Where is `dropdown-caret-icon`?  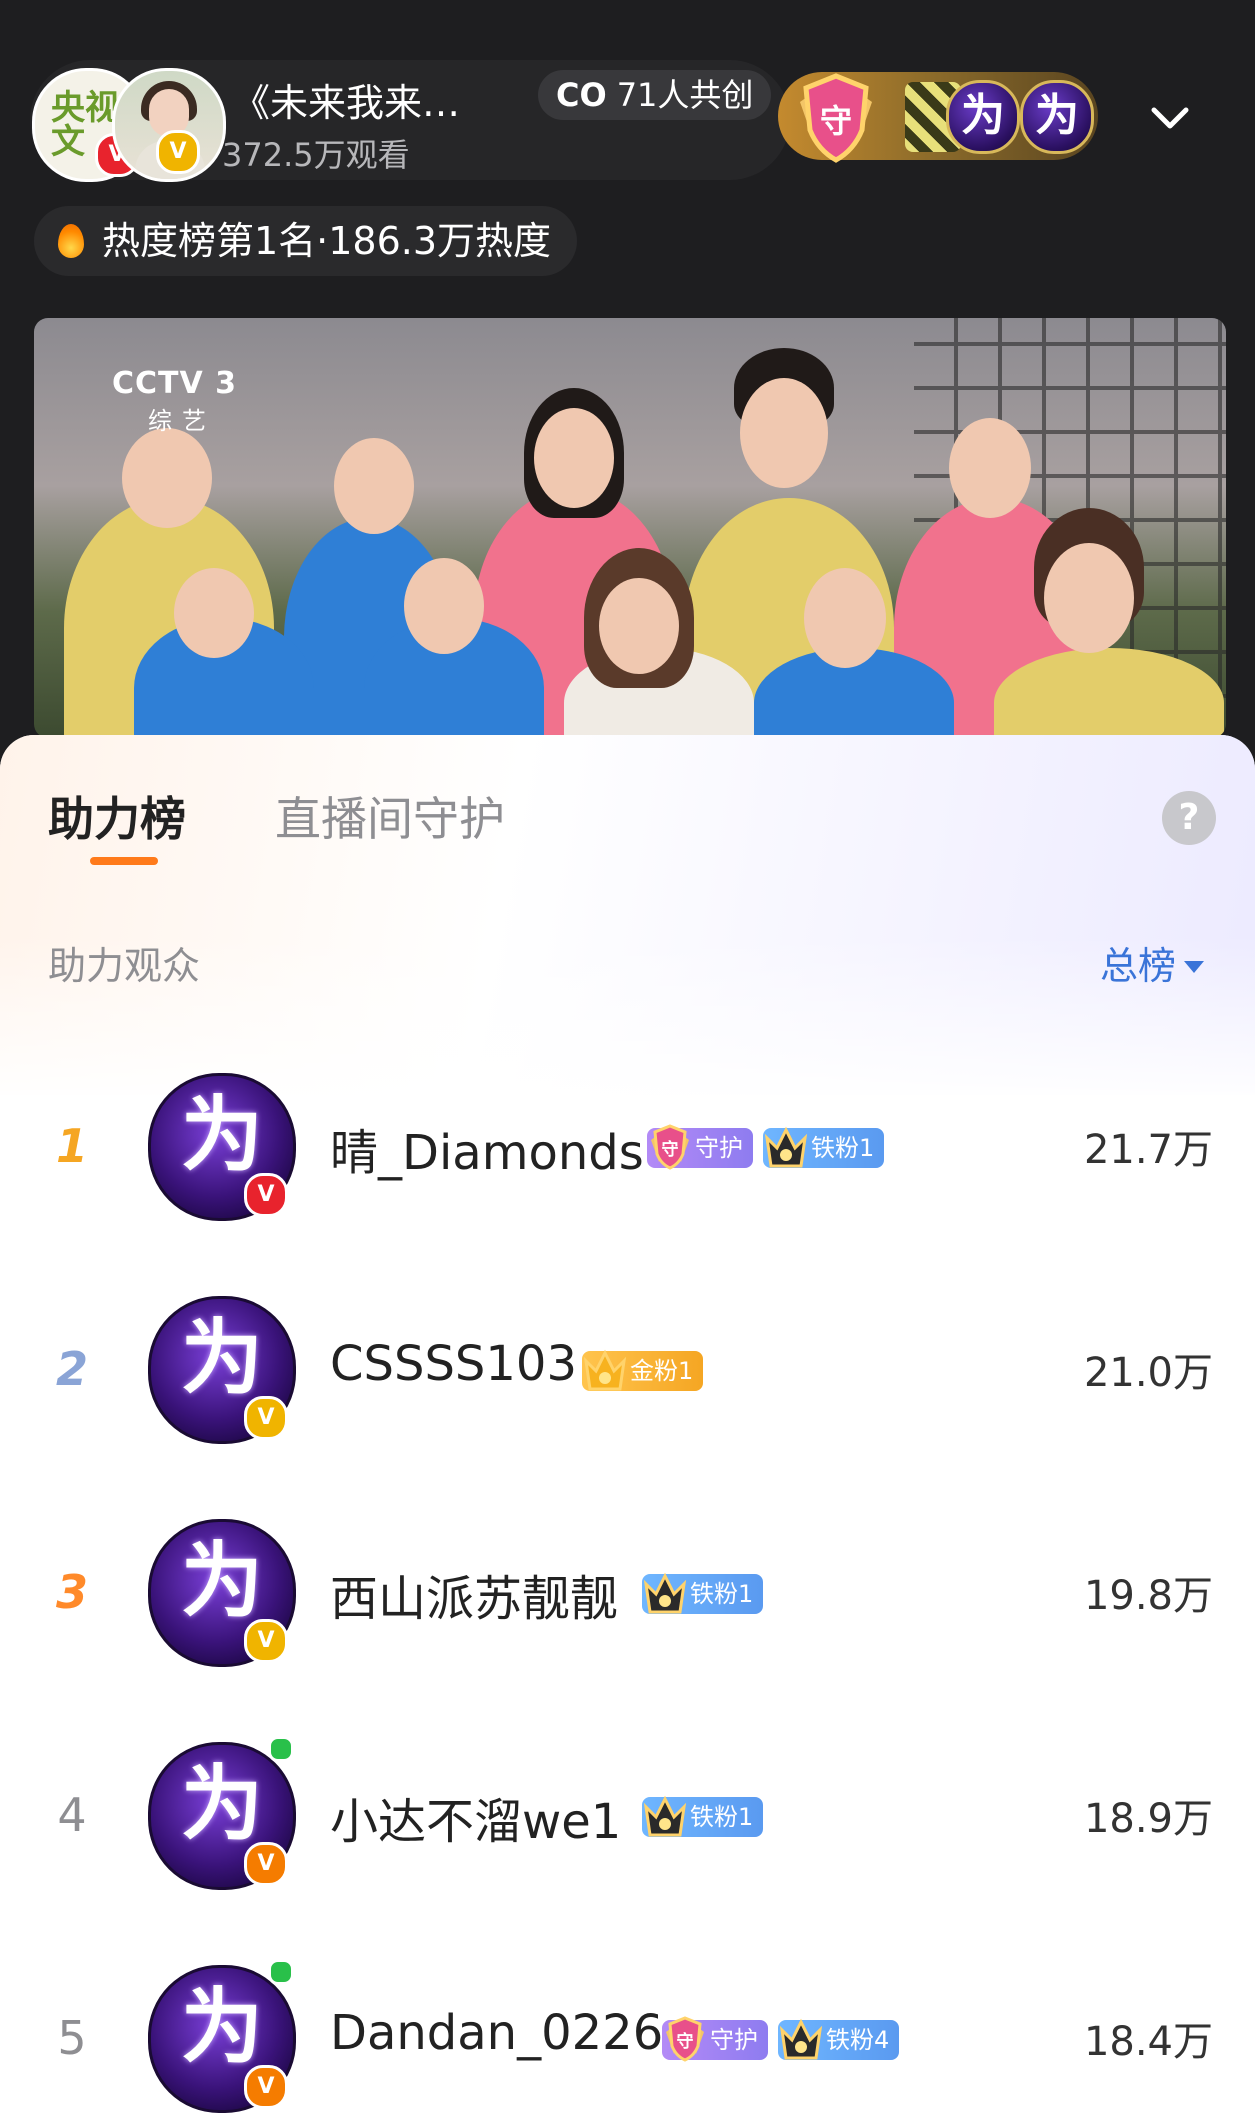 dropdown-caret-icon is located at coordinates (1194, 967).